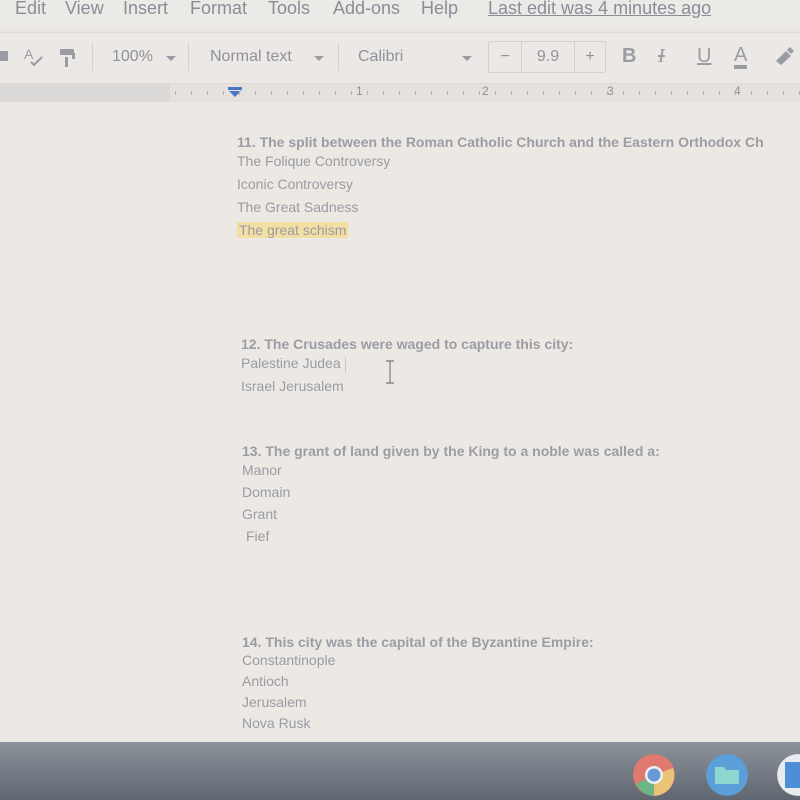  I want to click on svg-text: A, so click(29, 54).